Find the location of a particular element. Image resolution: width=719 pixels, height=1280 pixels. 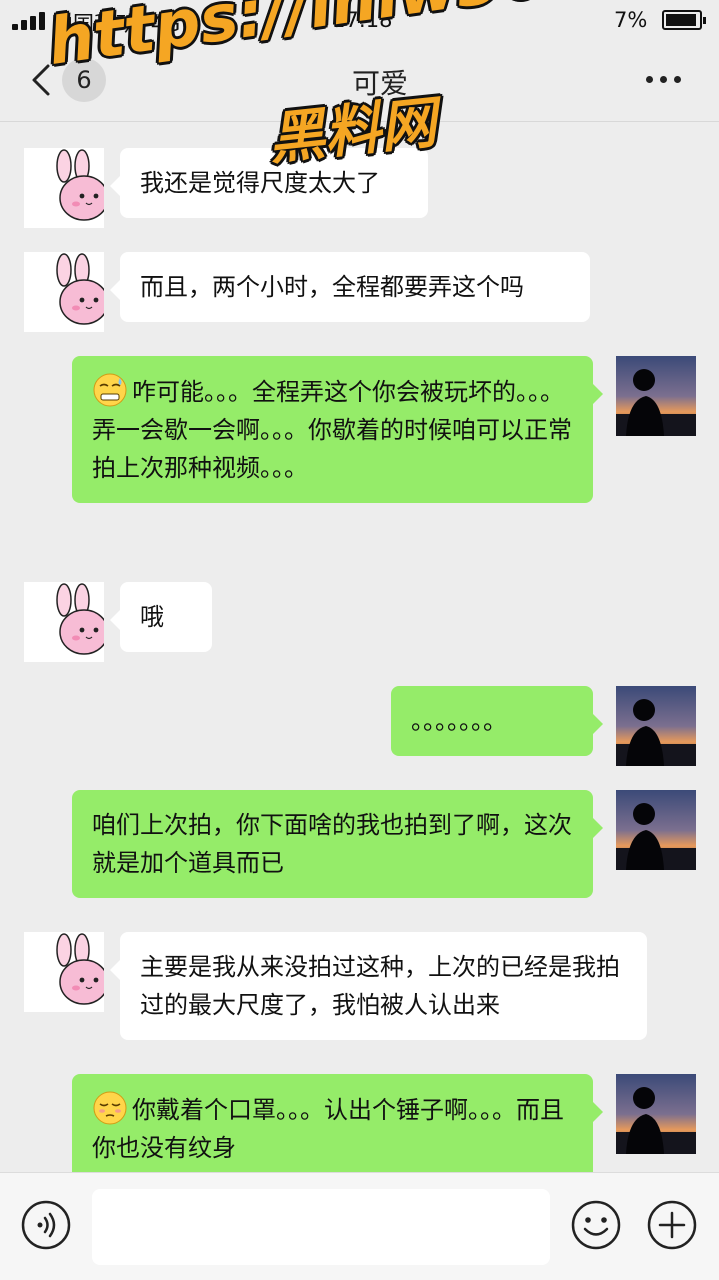

message-input is located at coordinates (321, 1227).